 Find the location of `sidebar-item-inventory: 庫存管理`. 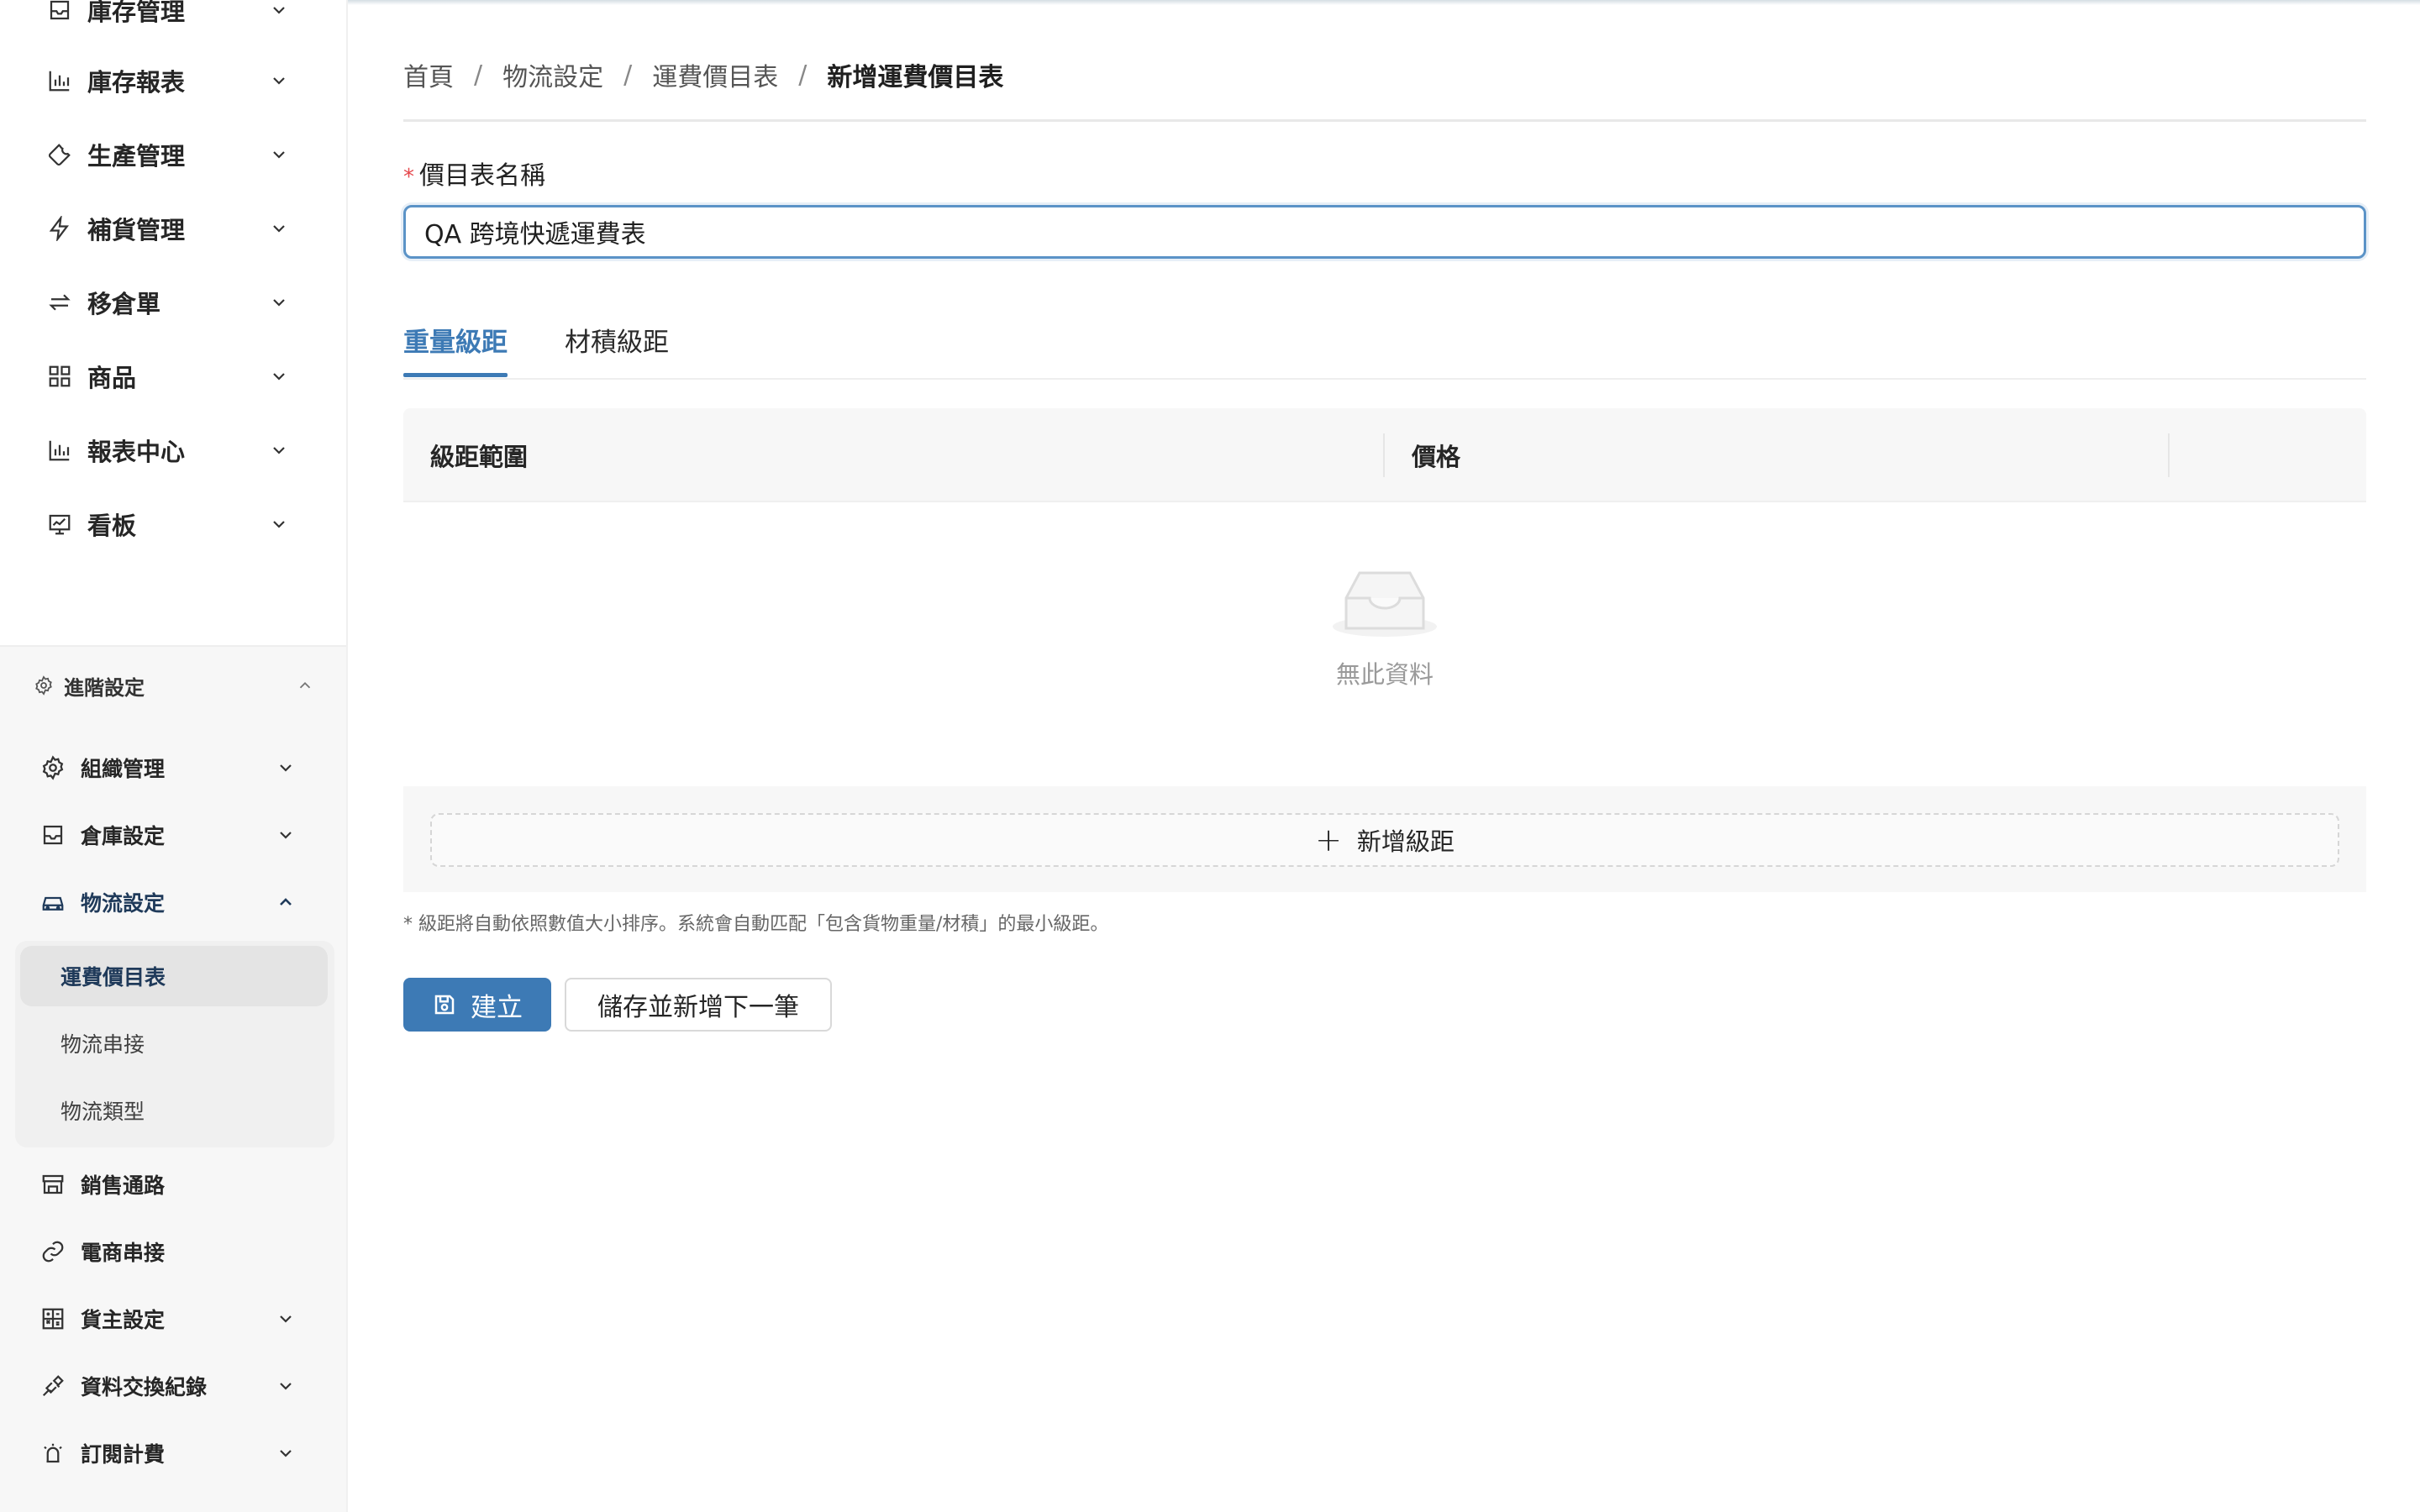

sidebar-item-inventory: 庫存管理 is located at coordinates (173, 23).